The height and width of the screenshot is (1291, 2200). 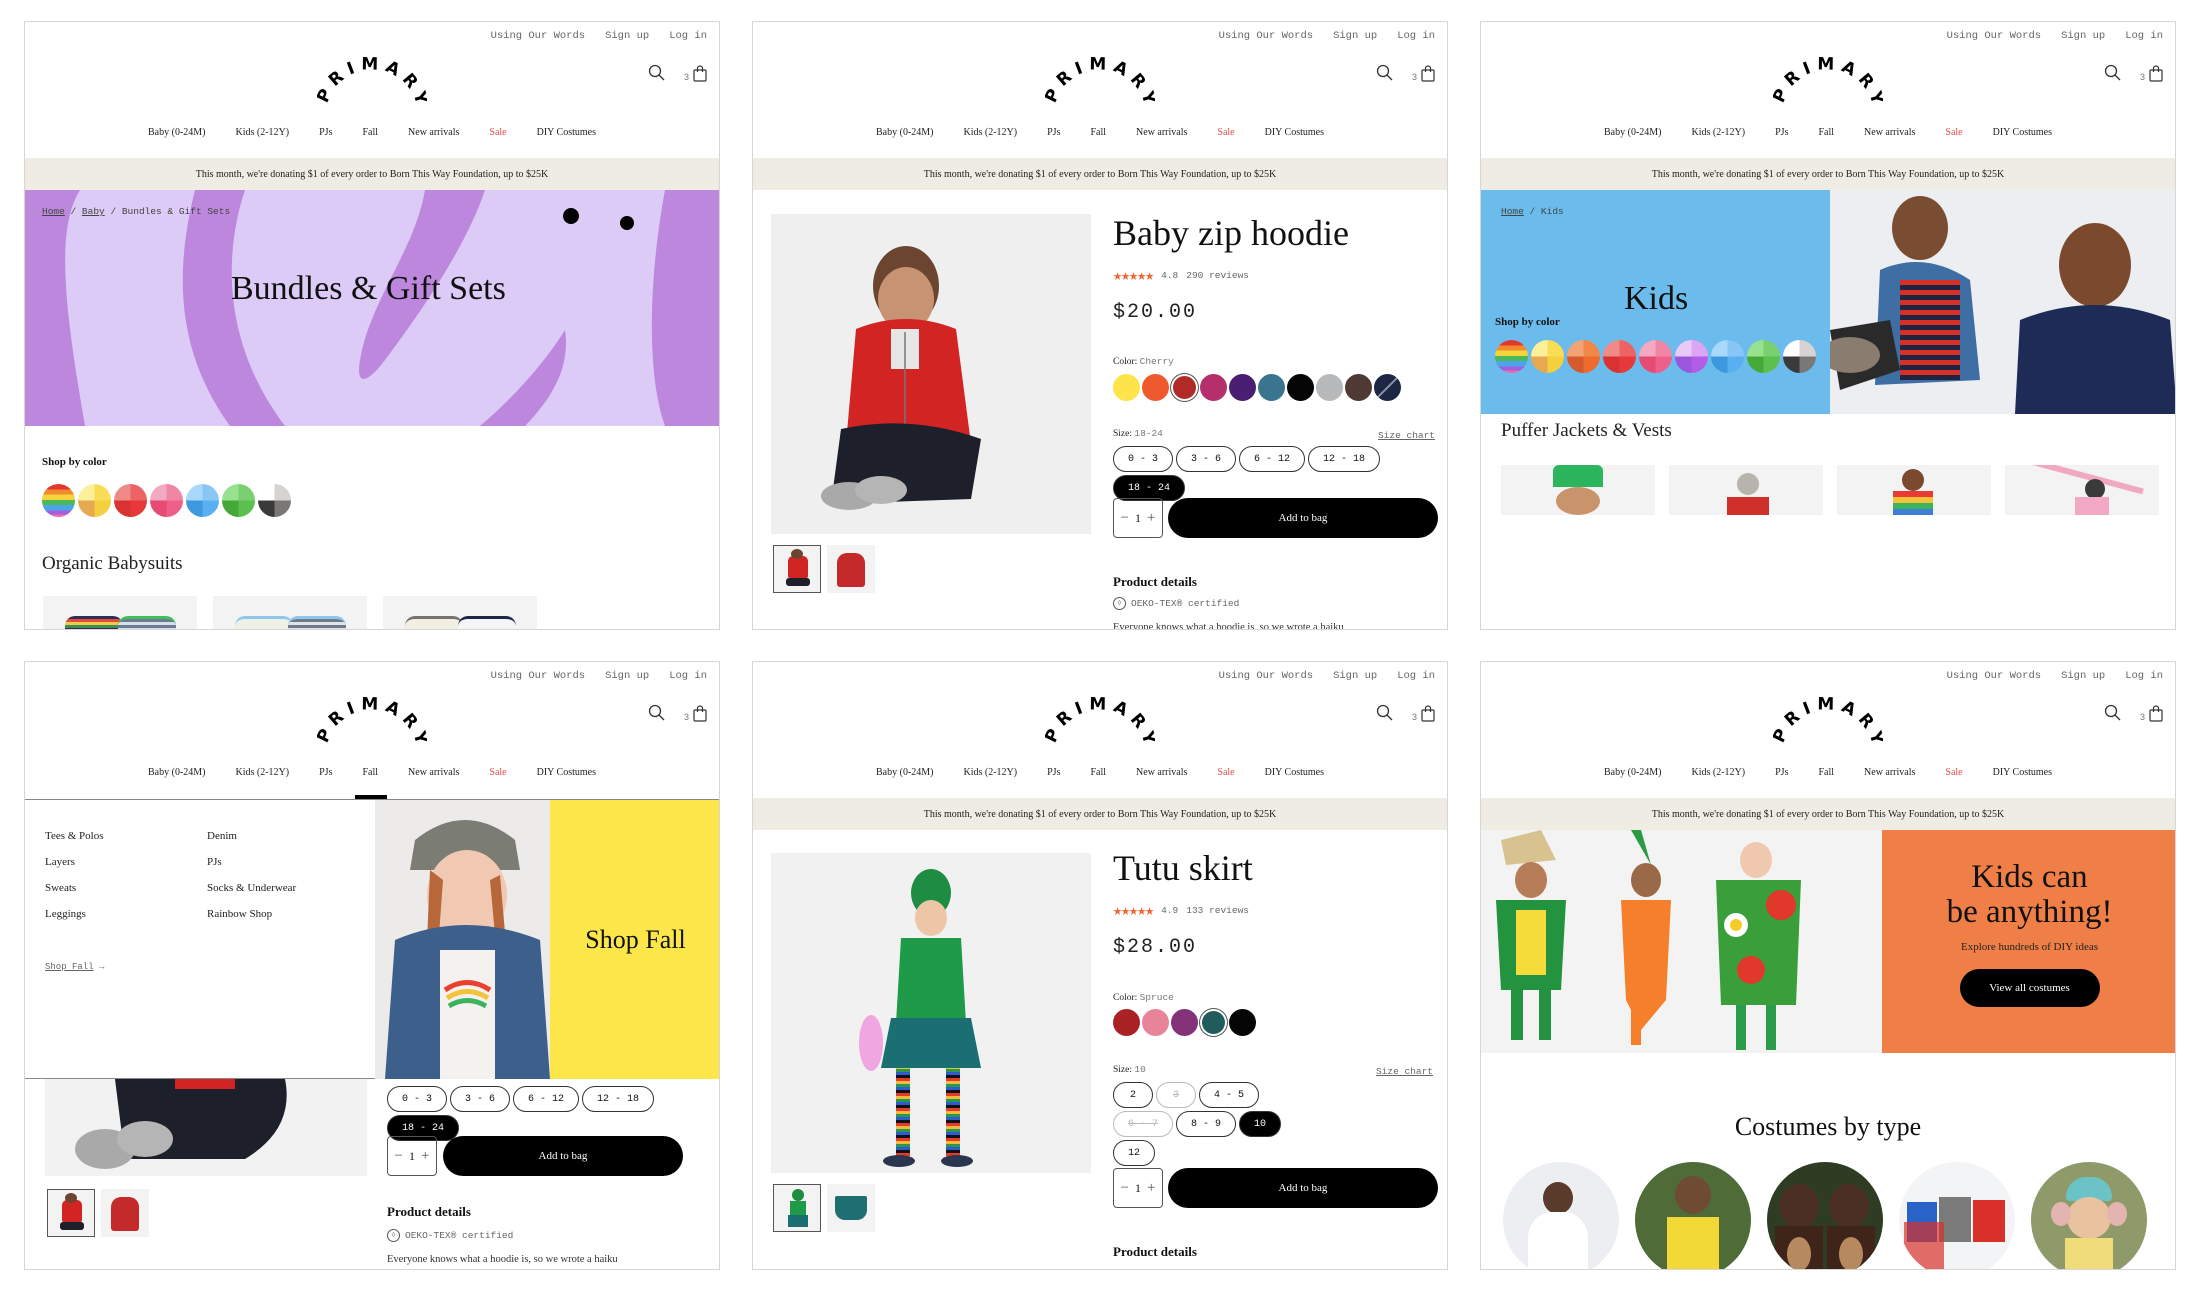 I want to click on rating: ★★★★★ 4.9 133 reviews, so click(x=1181, y=910).